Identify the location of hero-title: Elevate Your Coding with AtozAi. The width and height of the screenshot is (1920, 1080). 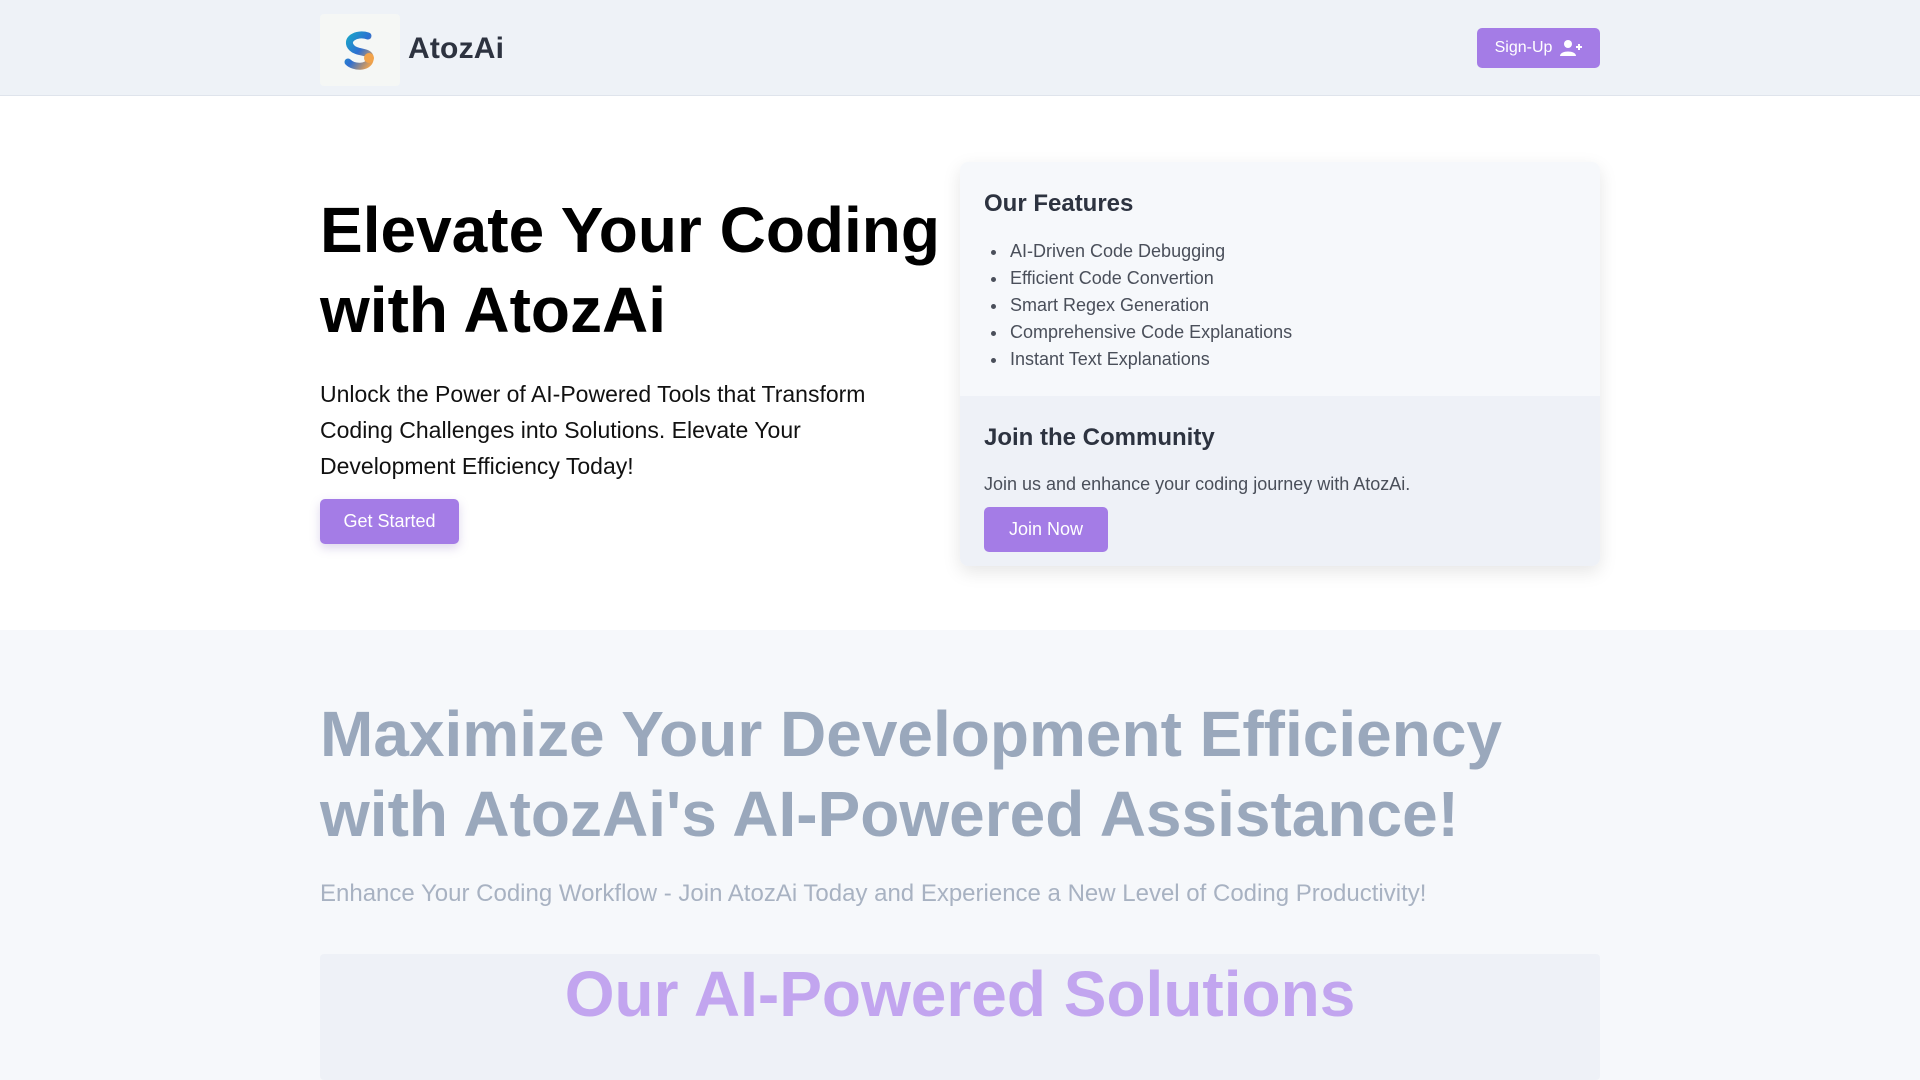
(630, 270).